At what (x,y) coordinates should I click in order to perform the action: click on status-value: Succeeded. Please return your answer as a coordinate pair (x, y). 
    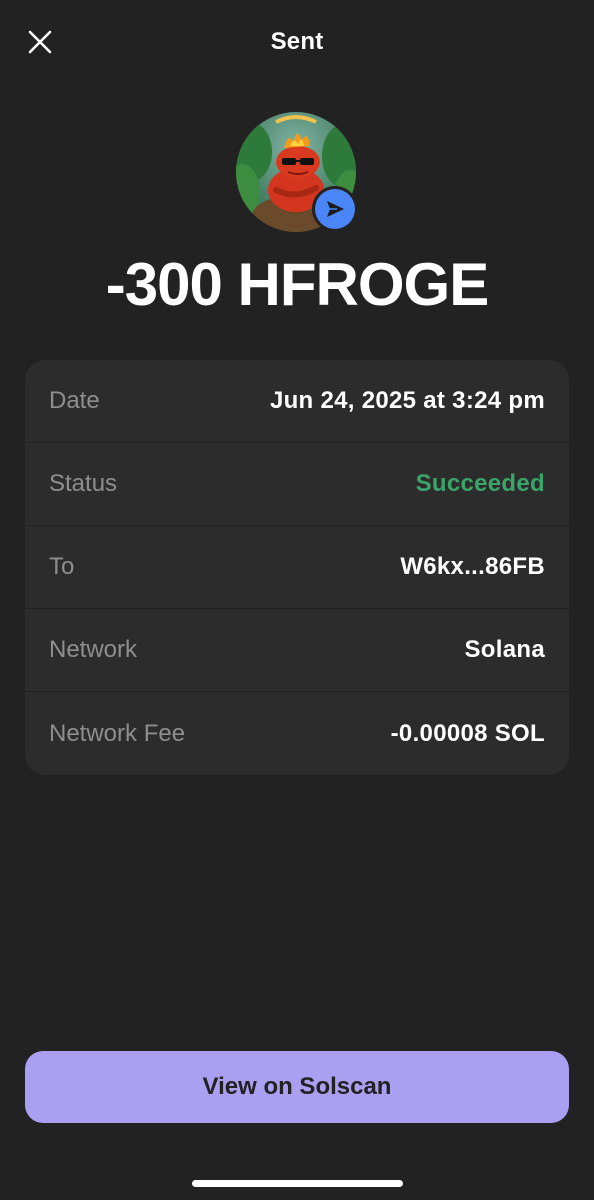
    Looking at the image, I should click on (480, 483).